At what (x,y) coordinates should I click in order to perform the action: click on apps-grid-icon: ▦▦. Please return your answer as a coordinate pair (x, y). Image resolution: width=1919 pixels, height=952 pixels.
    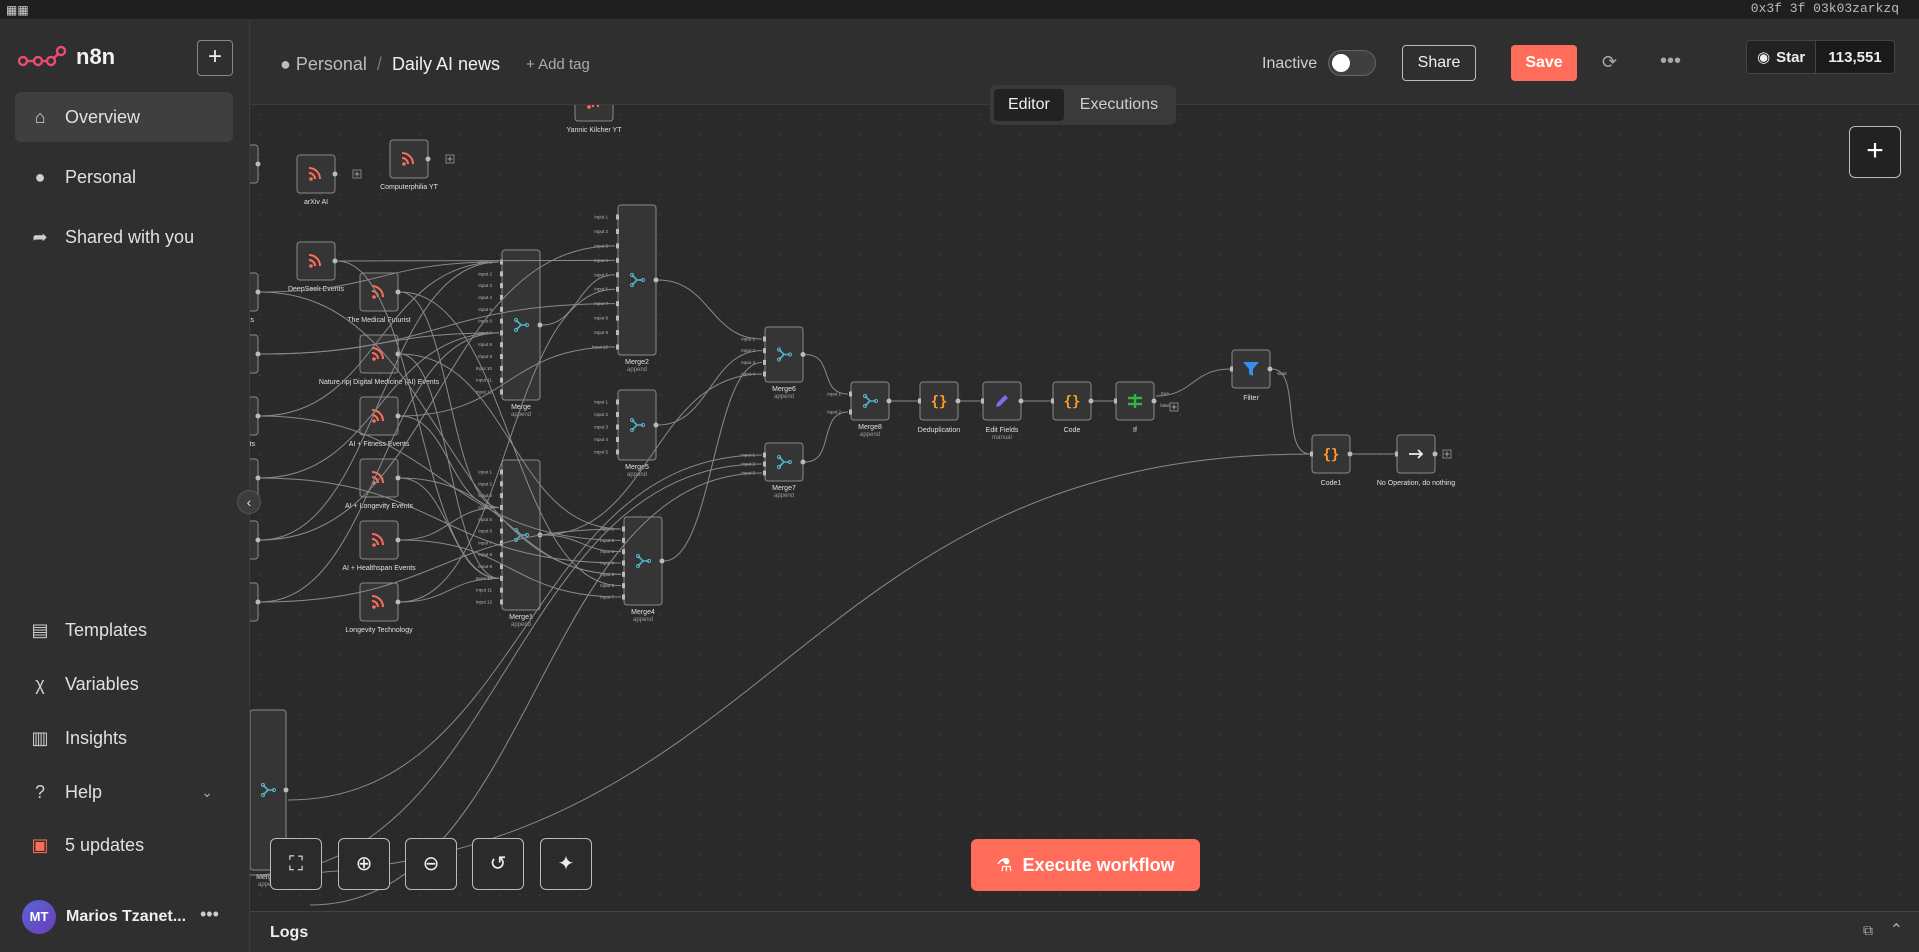
    Looking at the image, I should click on (17, 10).